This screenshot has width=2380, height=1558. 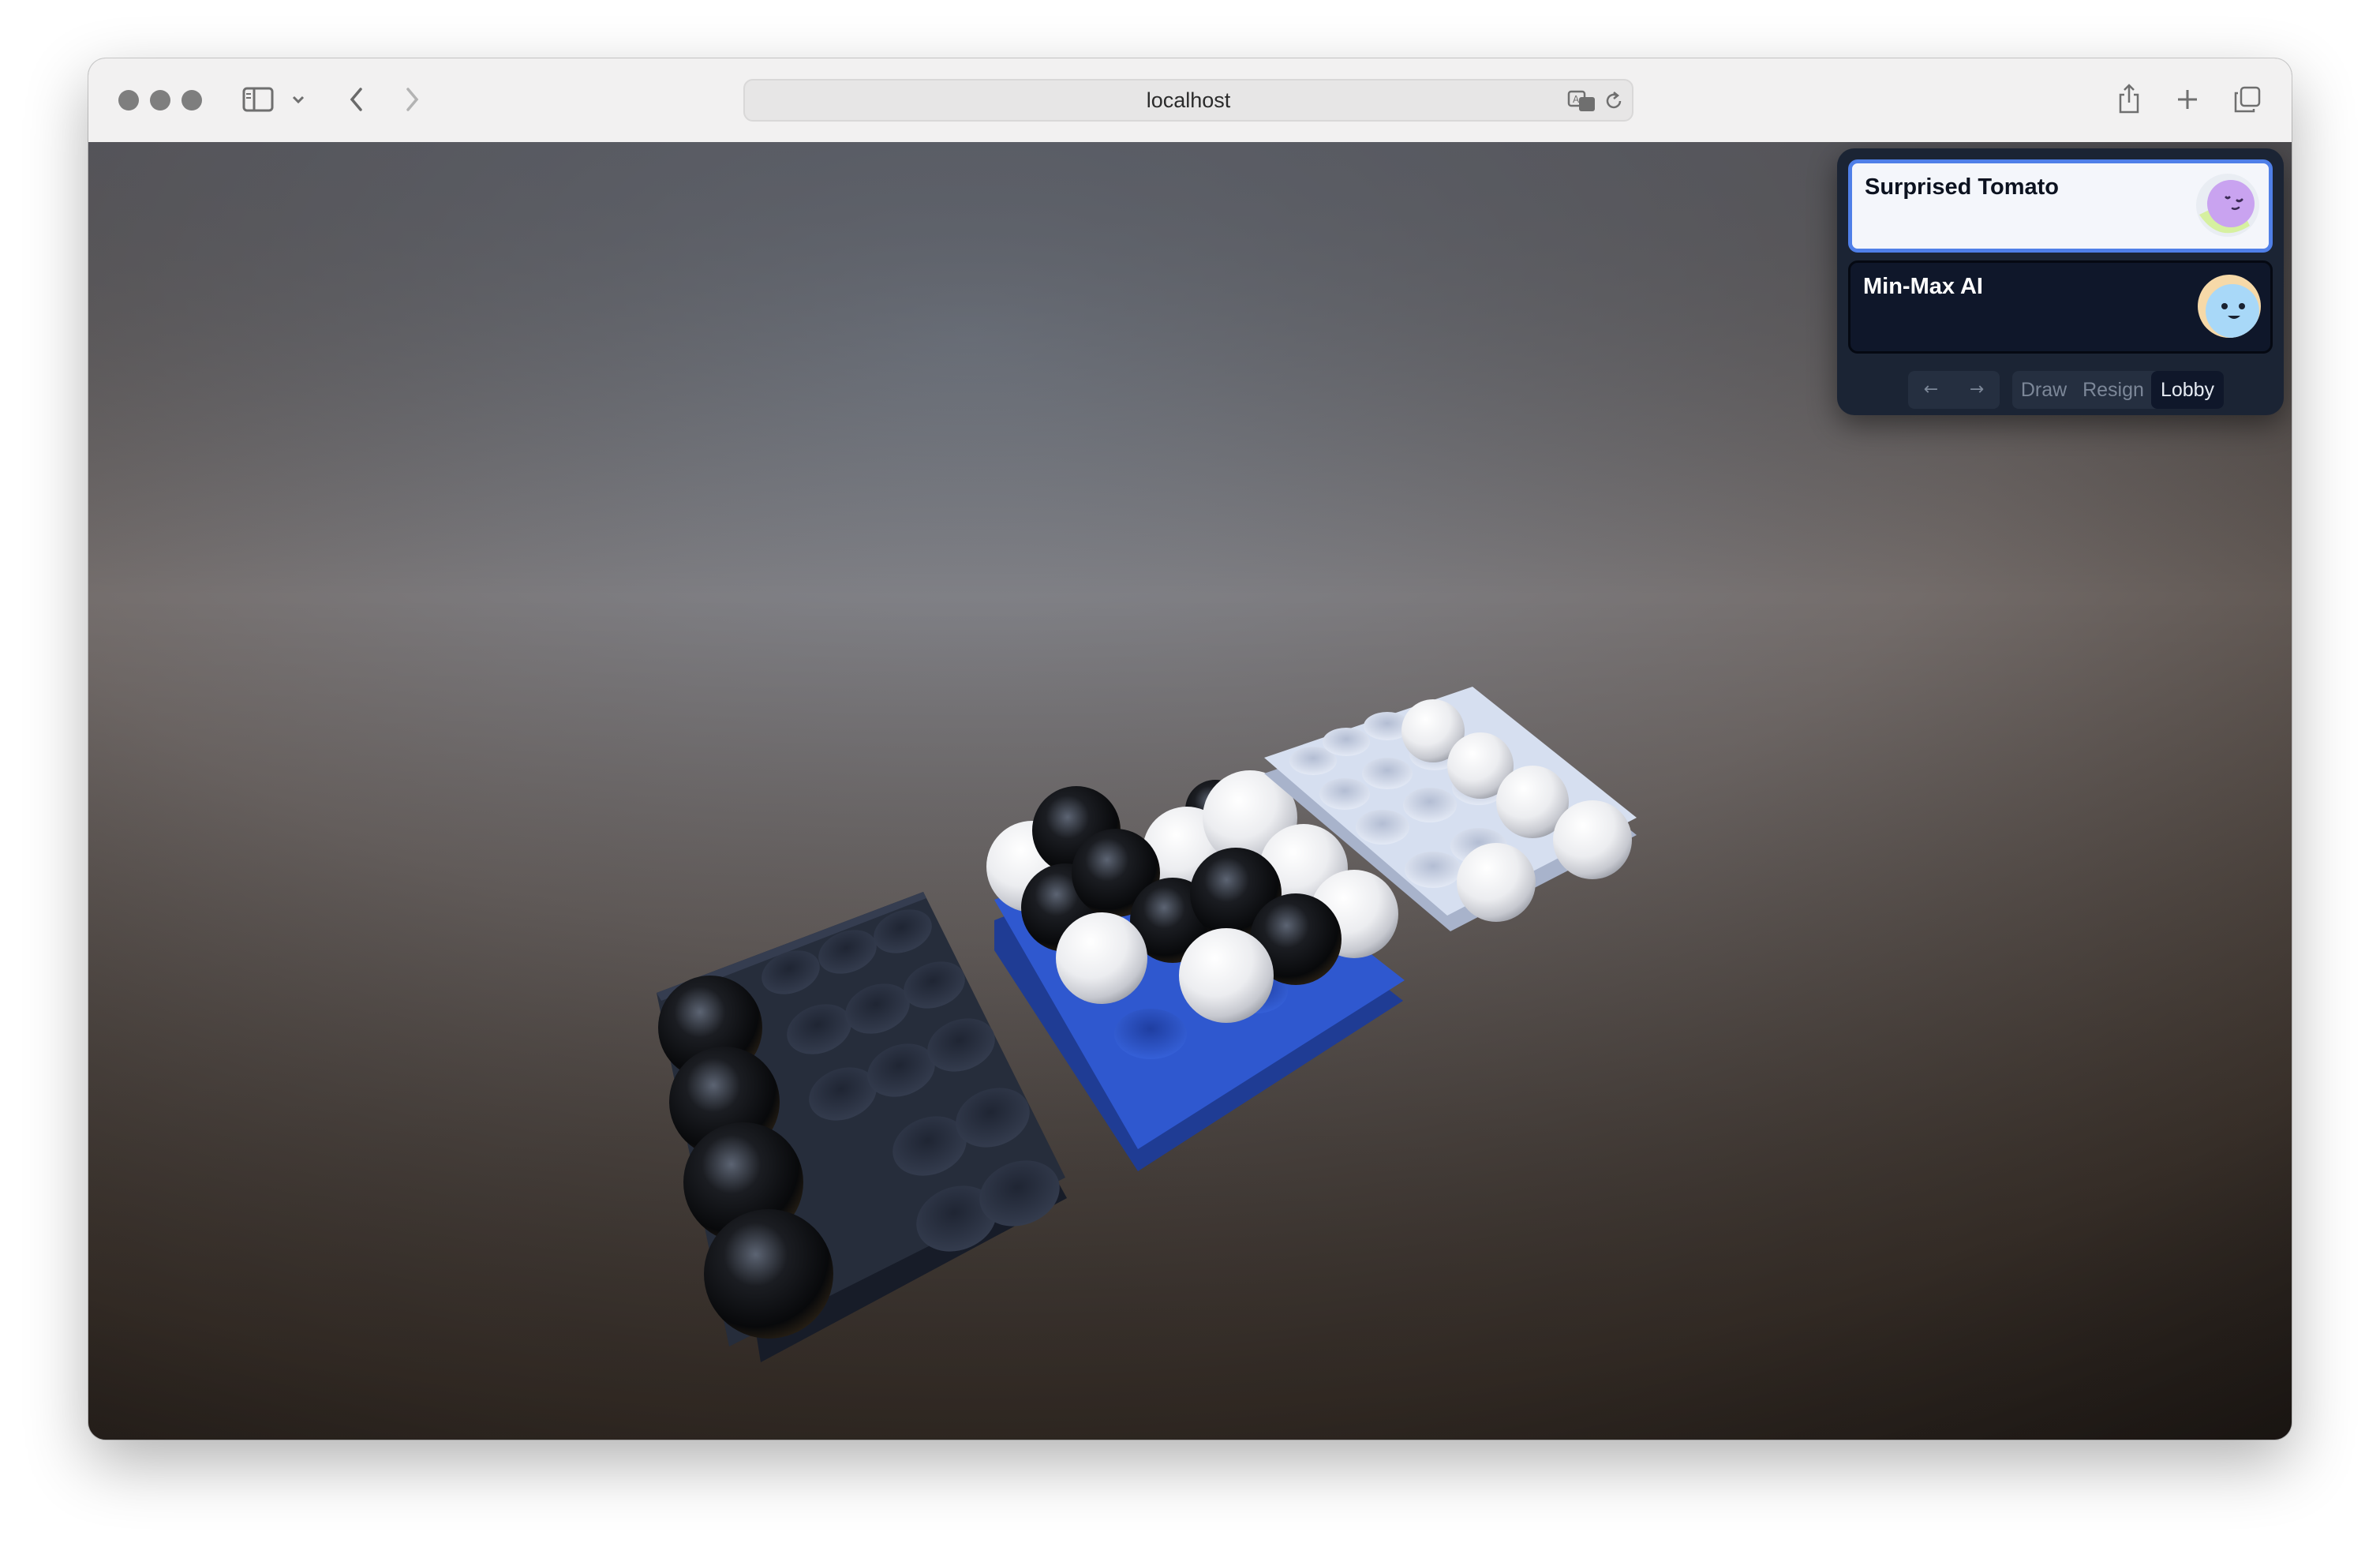 What do you see at coordinates (1582, 101) in the screenshot?
I see `translate-icon: A` at bounding box center [1582, 101].